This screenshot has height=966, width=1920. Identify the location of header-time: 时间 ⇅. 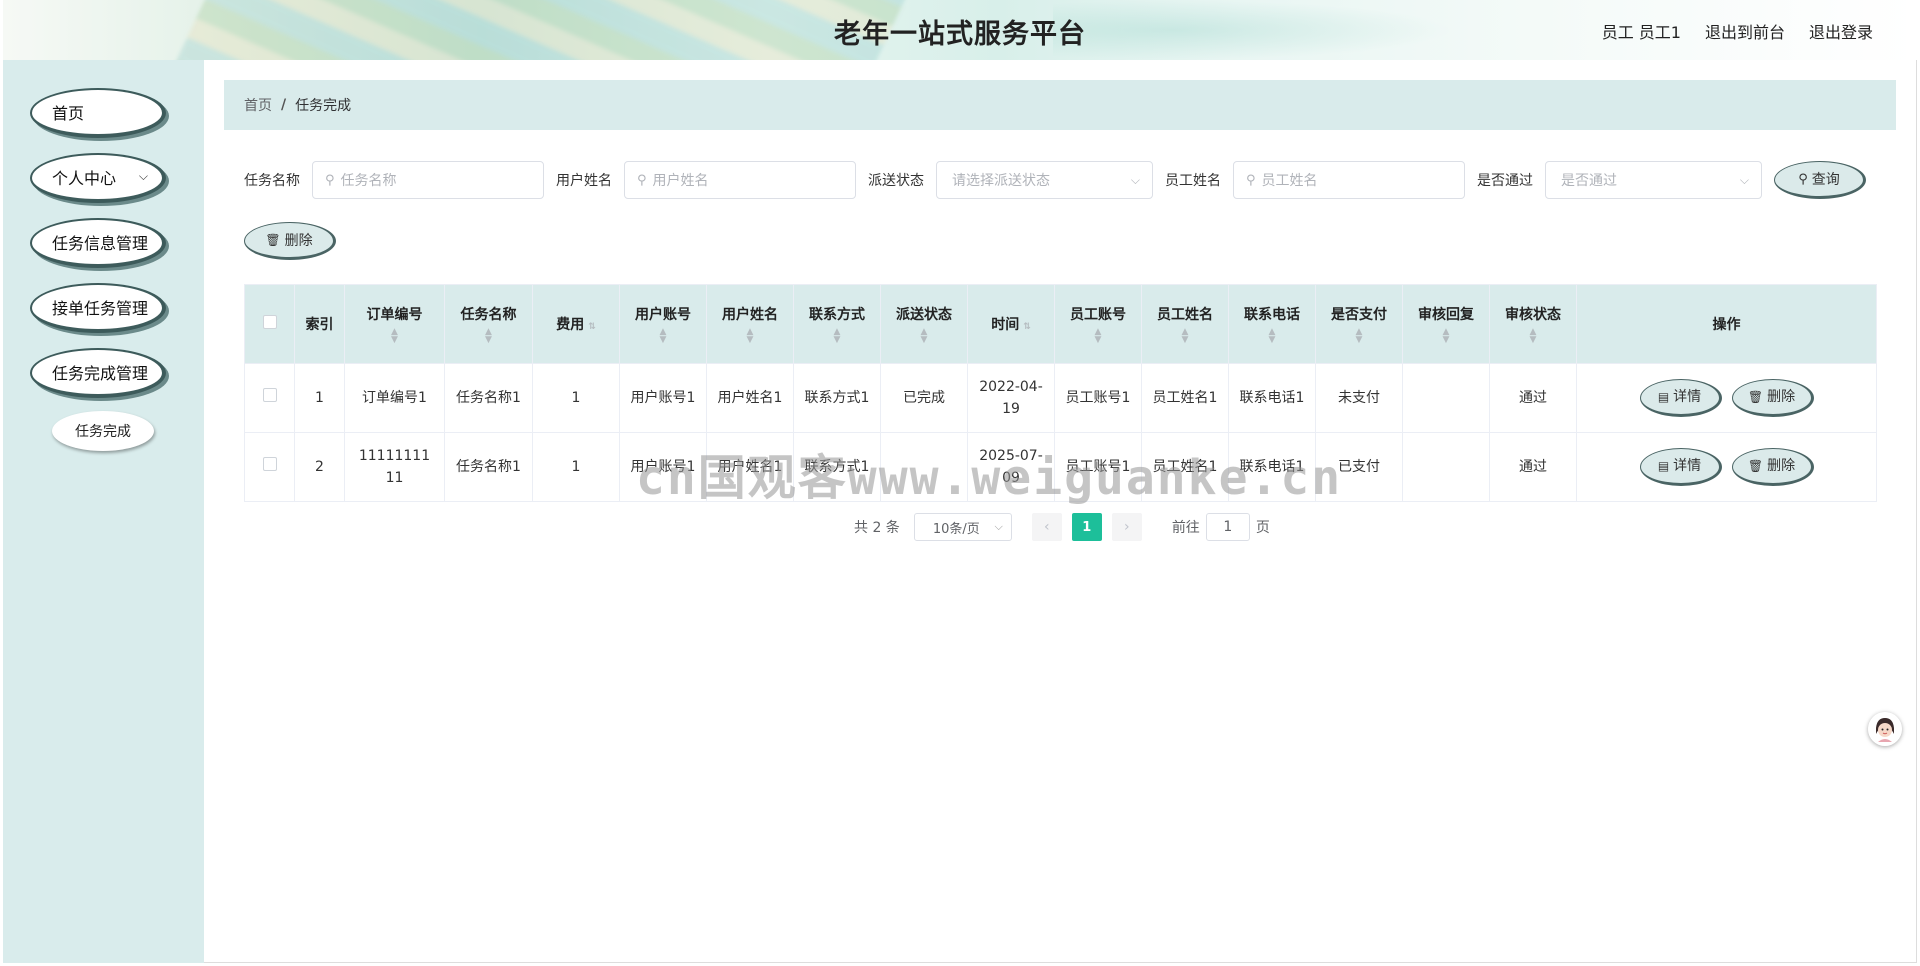
(1011, 324).